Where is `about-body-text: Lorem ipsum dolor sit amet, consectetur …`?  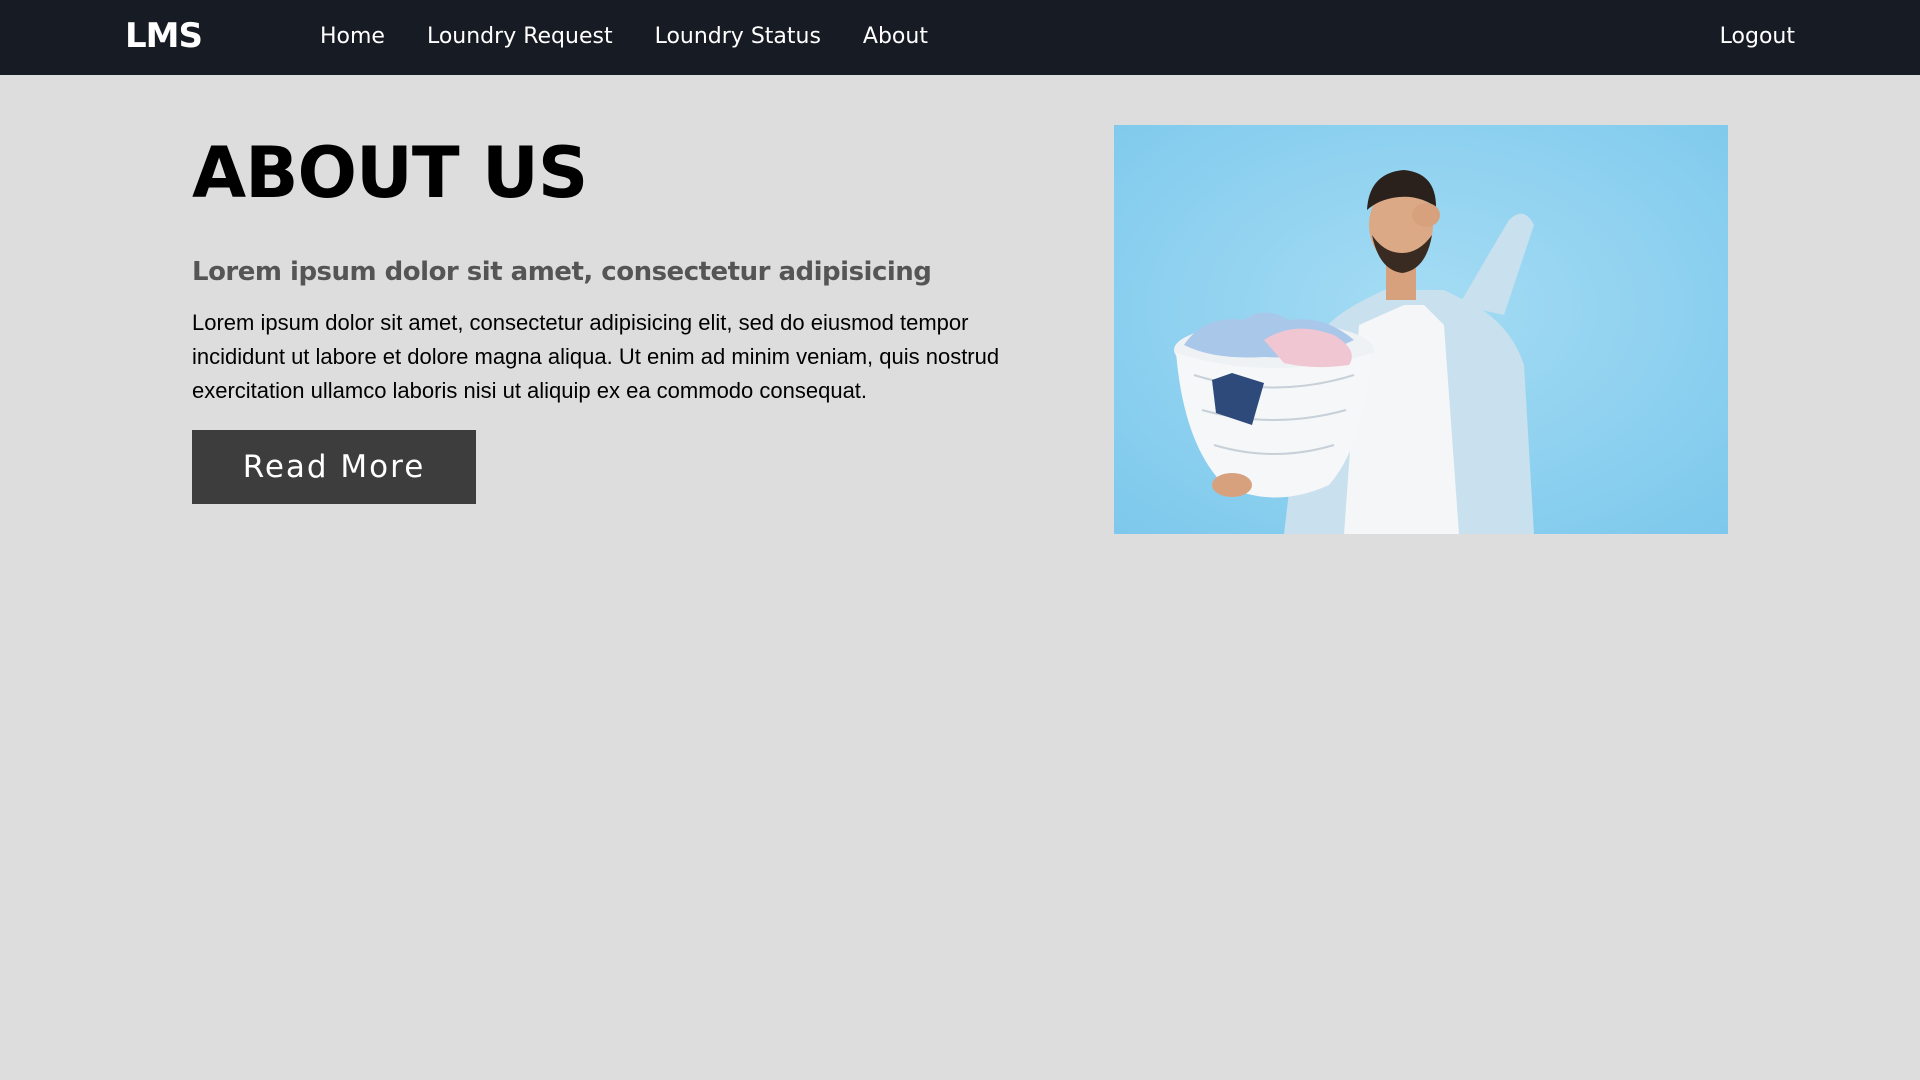
about-body-text: Lorem ipsum dolor sit amet, consectetur … is located at coordinates (596, 356).